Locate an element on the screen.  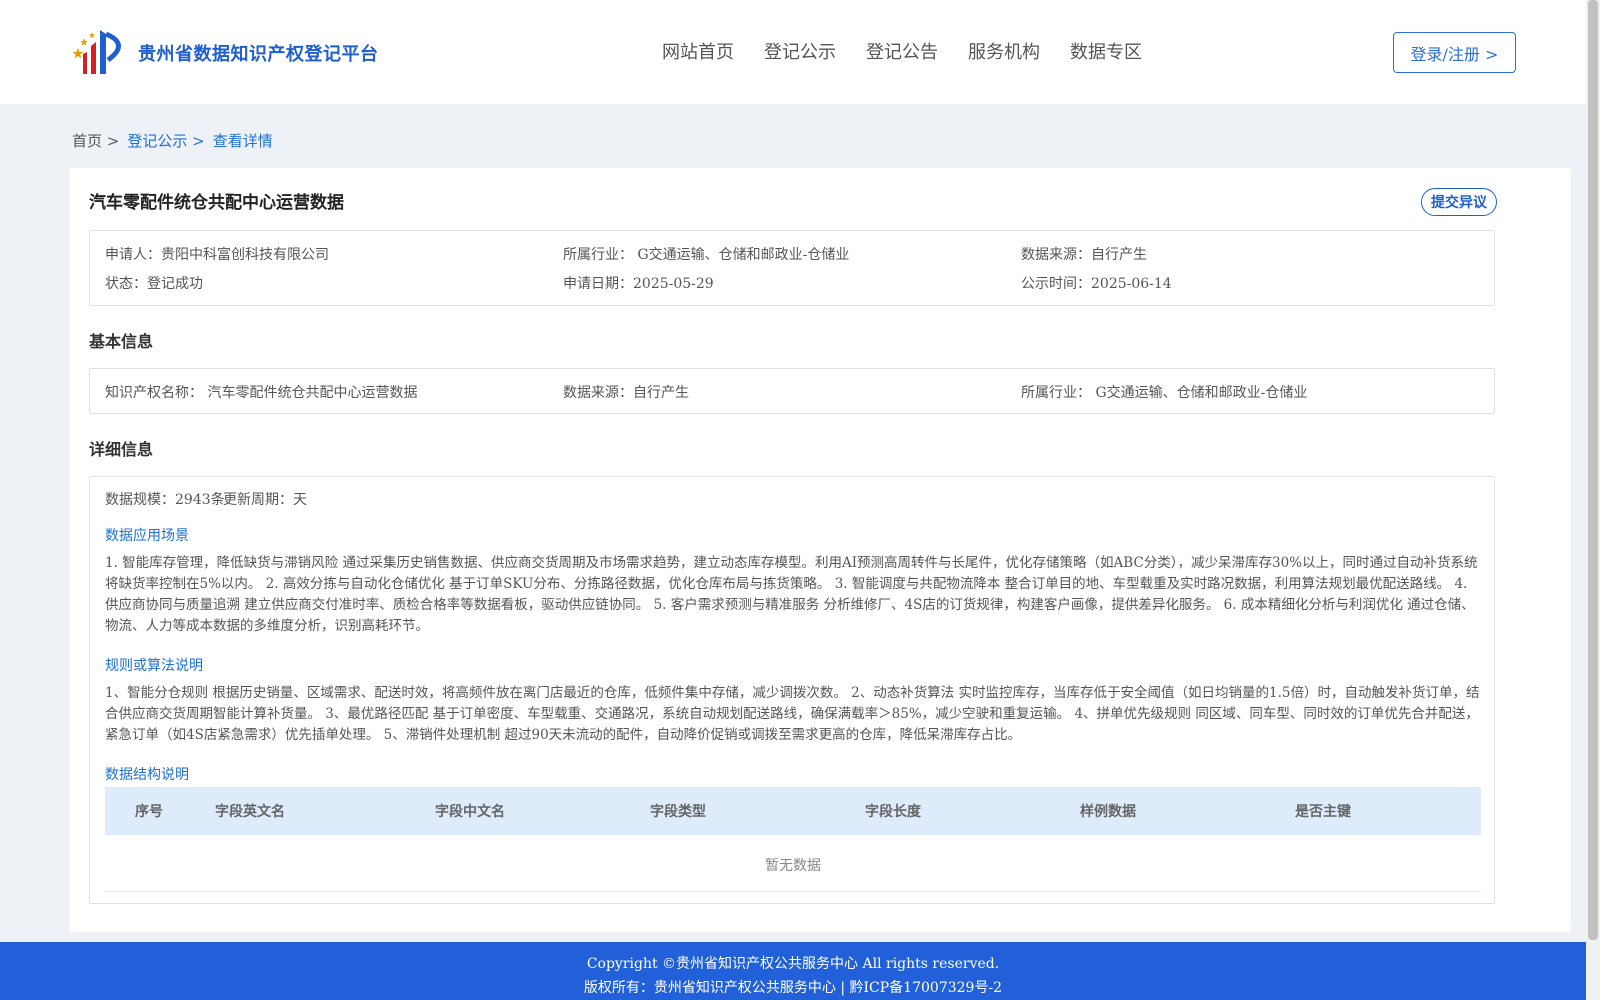
nav-item-service-agencies: 服务机构 is located at coordinates (1004, 51).